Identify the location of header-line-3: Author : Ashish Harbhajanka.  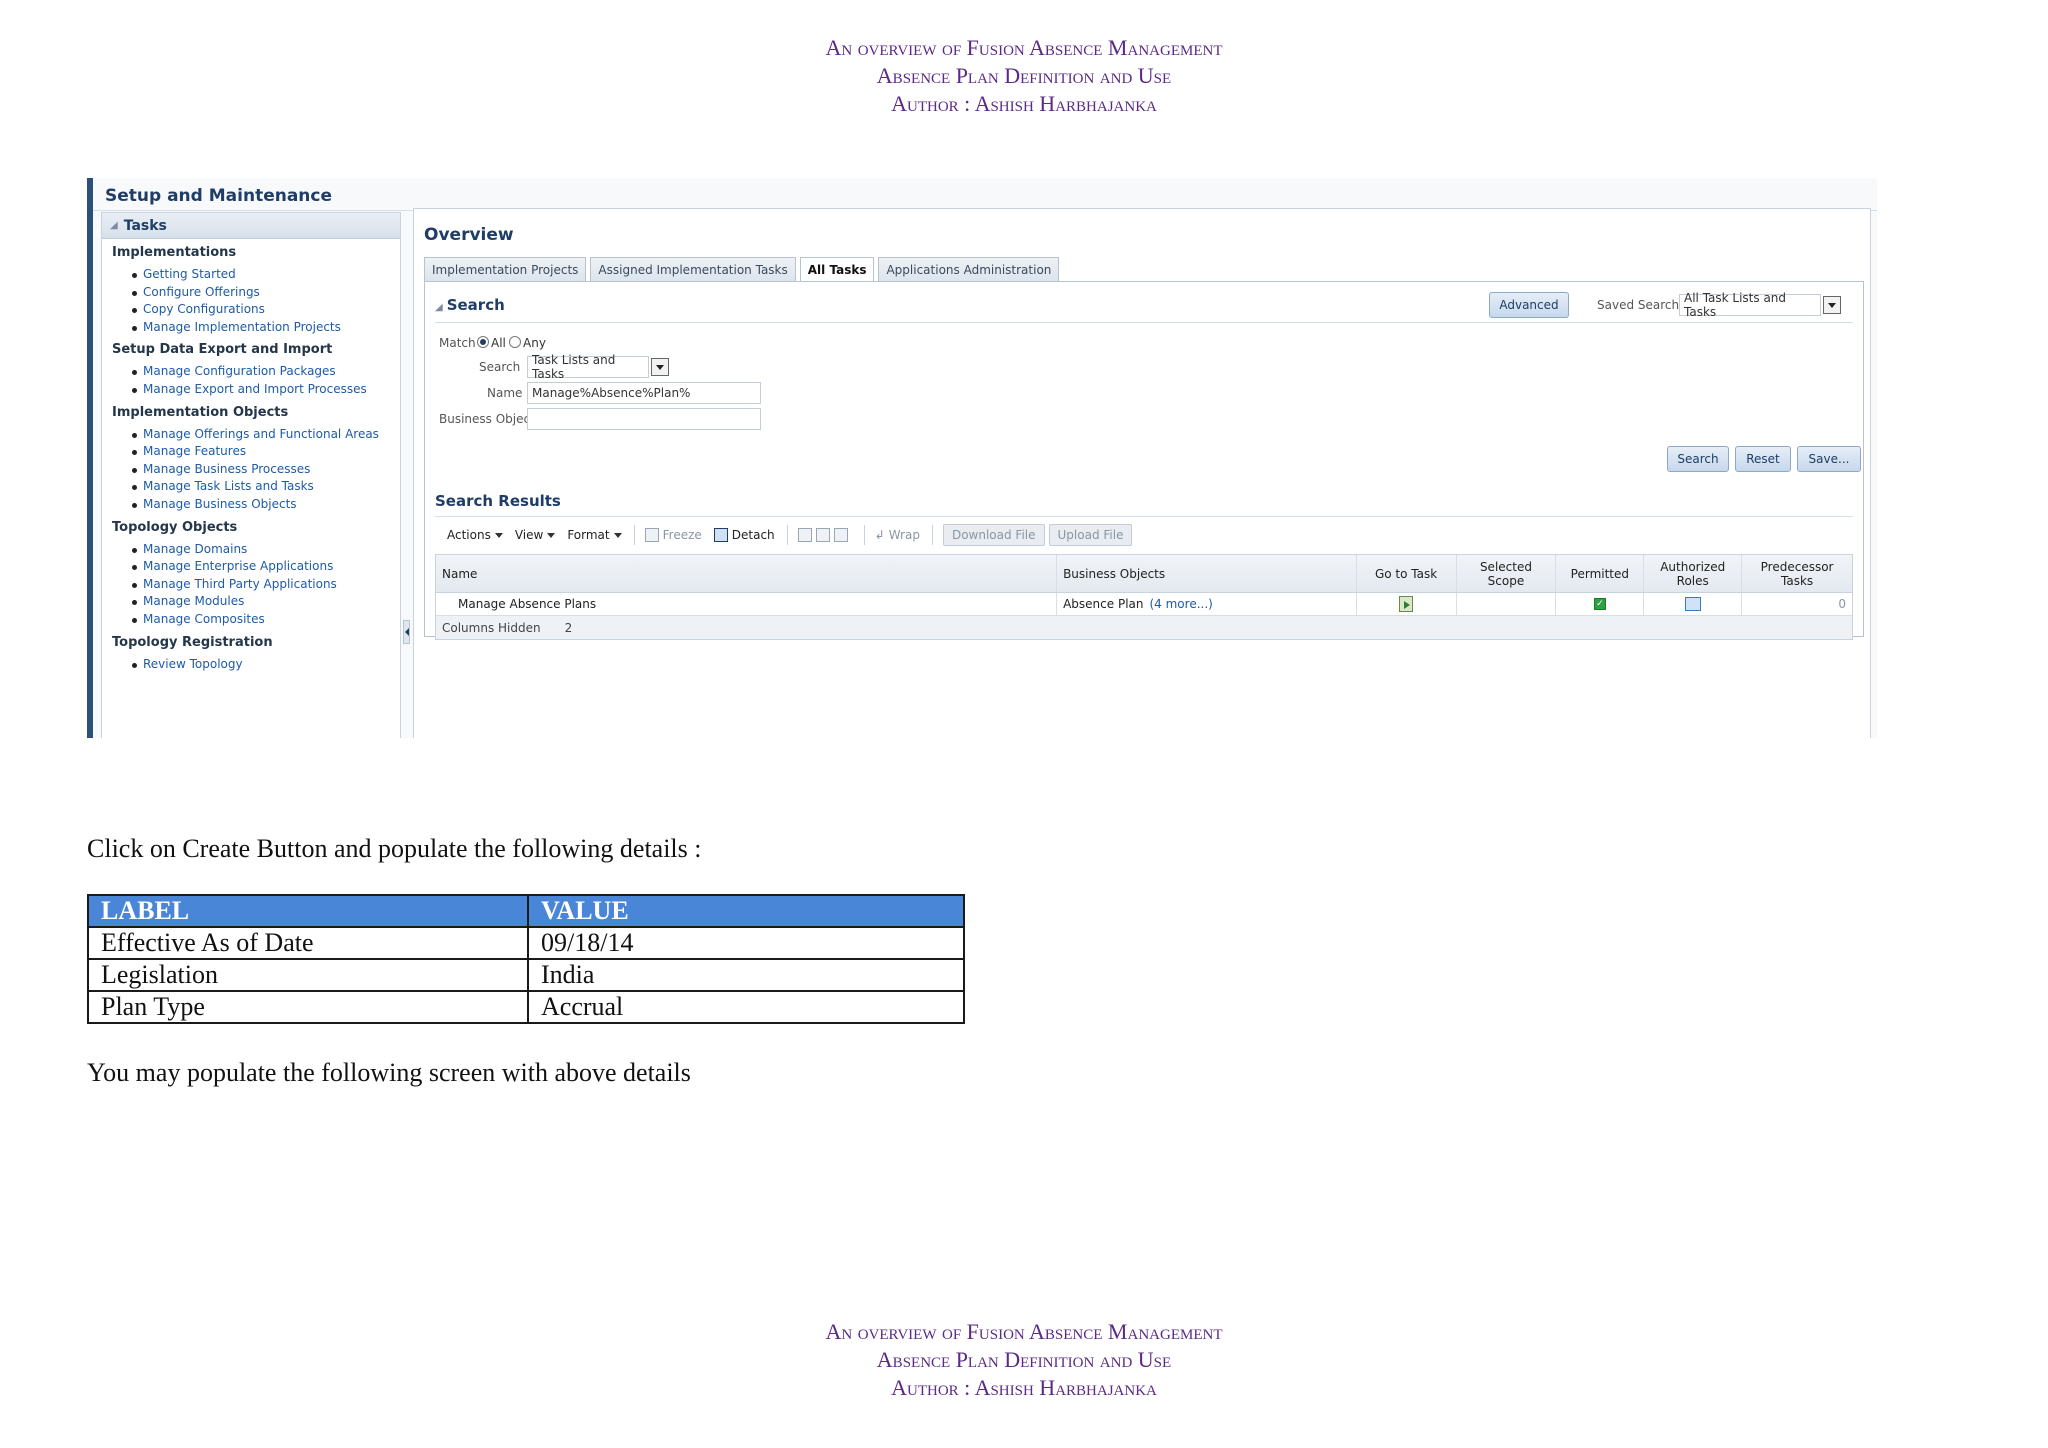
(1024, 103).